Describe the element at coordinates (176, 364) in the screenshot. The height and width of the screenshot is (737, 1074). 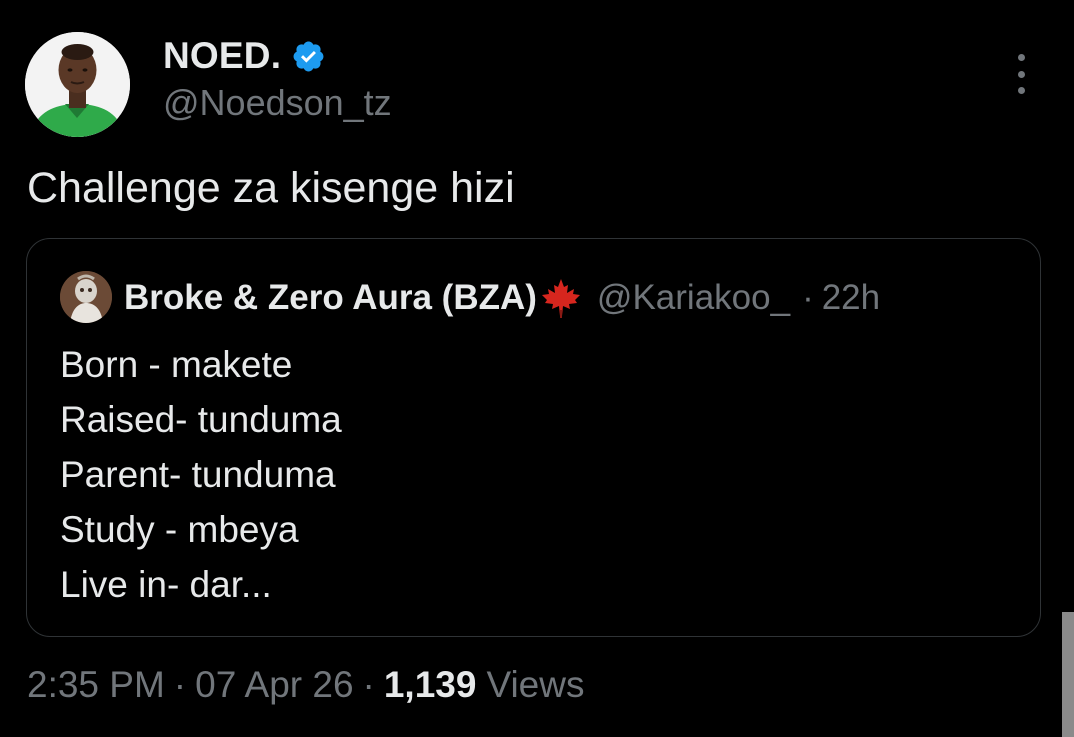
I see `quote-line: Born - makete` at that location.